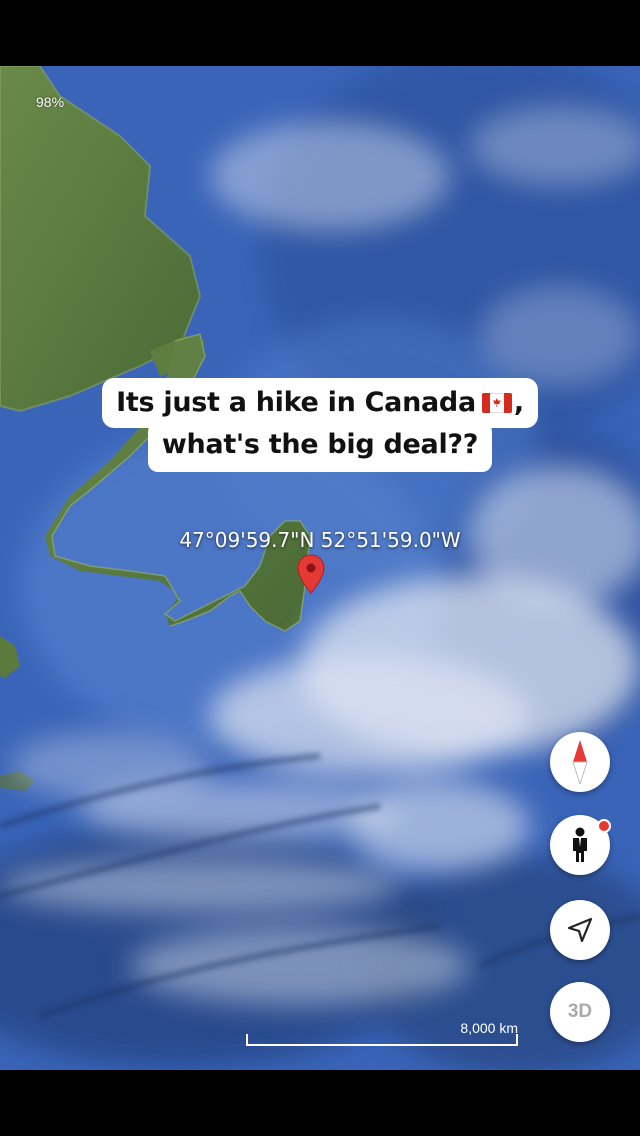 This screenshot has height=1136, width=640. What do you see at coordinates (320, 33) in the screenshot?
I see `top-letterbox` at bounding box center [320, 33].